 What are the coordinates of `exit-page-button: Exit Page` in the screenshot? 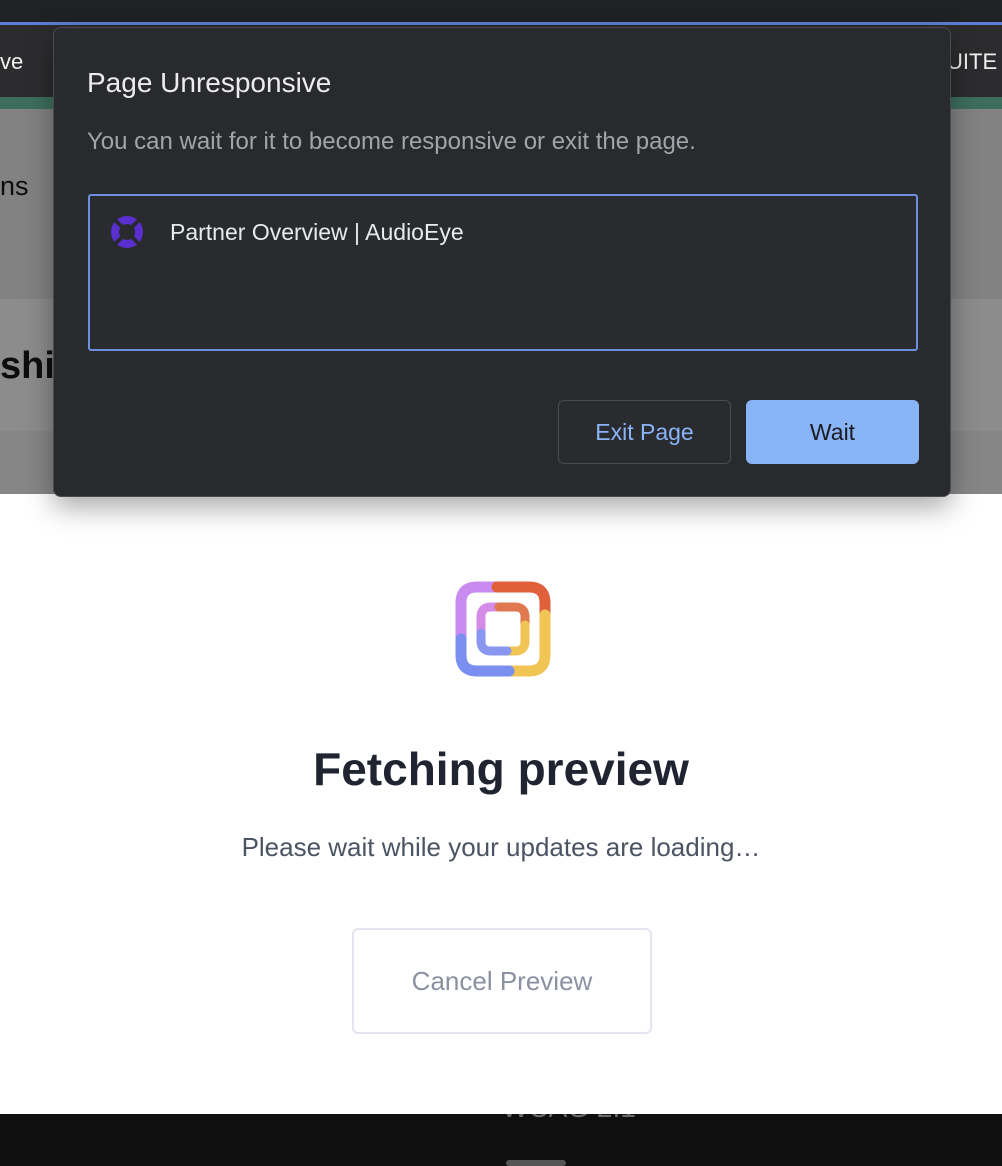 It's located at (644, 432).